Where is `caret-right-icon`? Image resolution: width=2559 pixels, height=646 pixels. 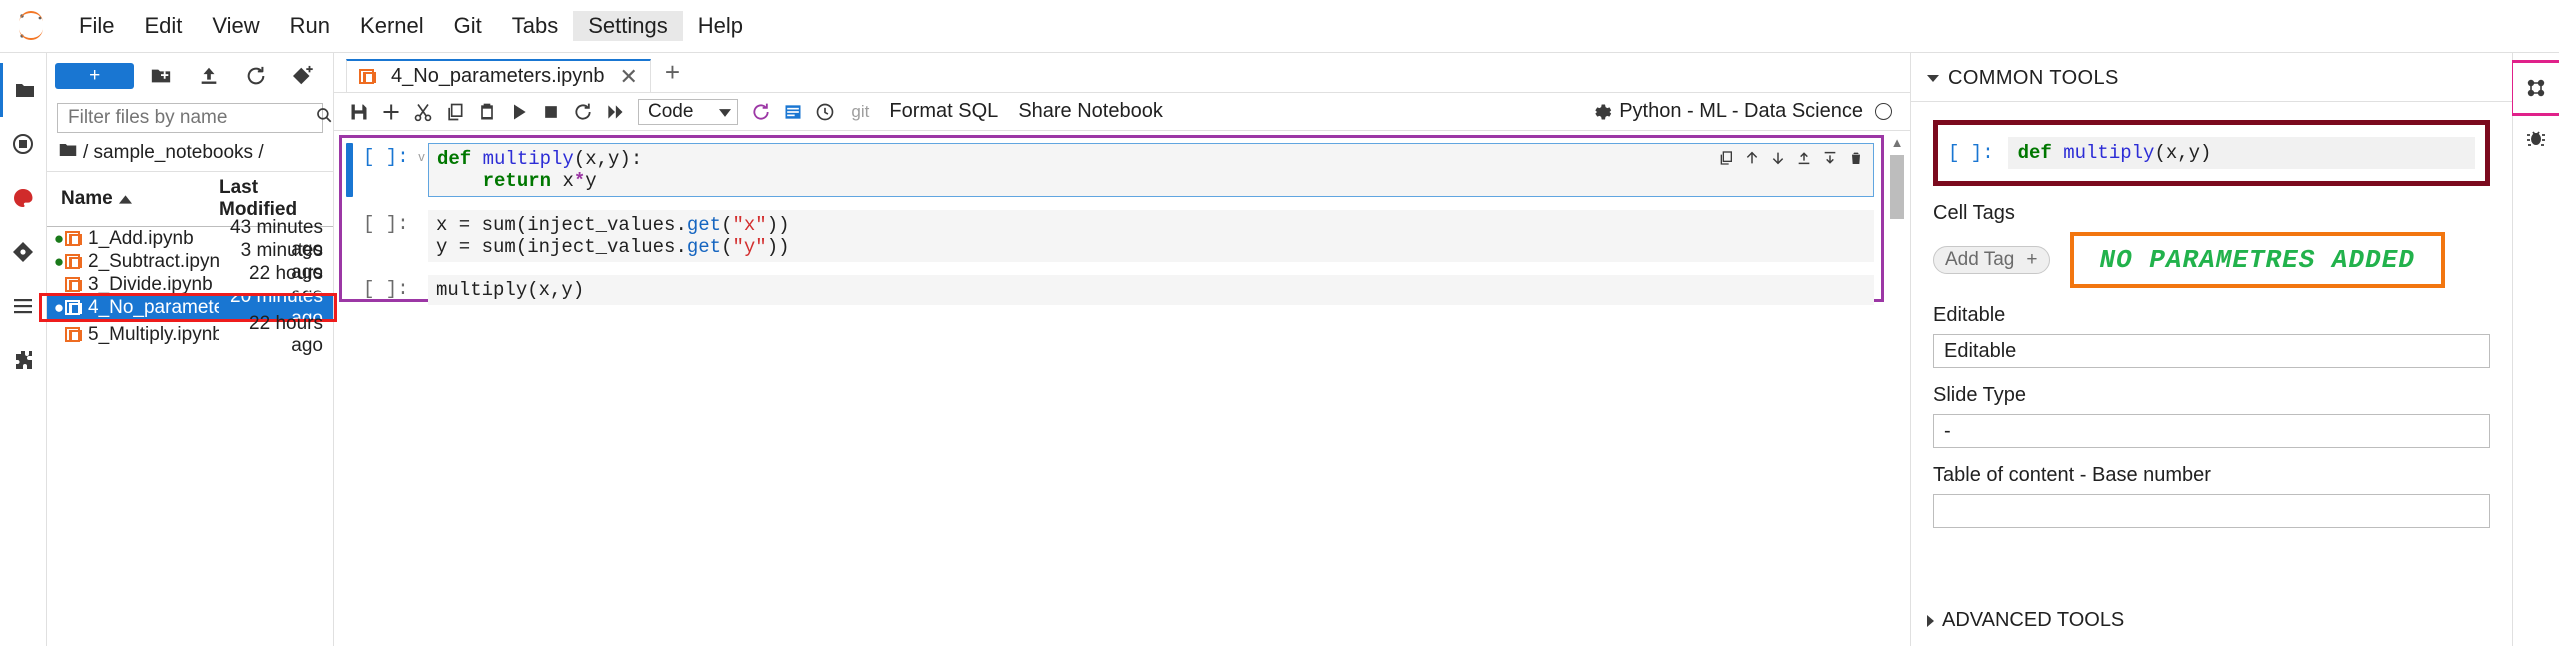
caret-right-icon is located at coordinates (1930, 620).